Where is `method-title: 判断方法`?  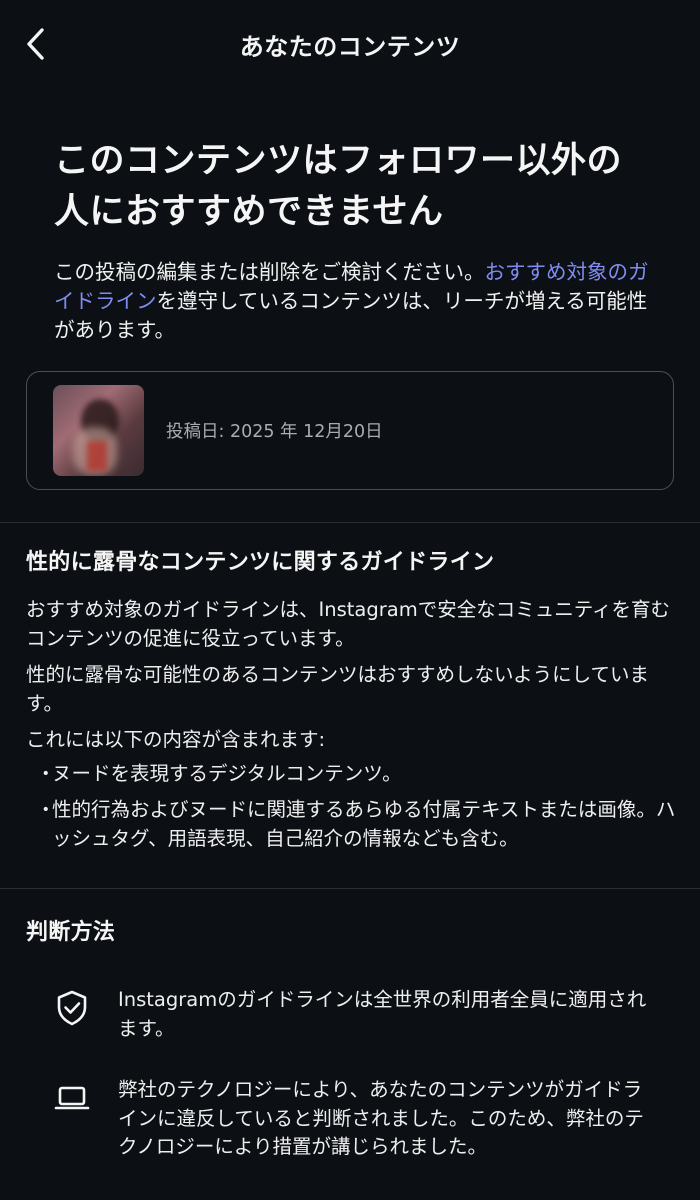
method-title: 判断方法 is located at coordinates (71, 932).